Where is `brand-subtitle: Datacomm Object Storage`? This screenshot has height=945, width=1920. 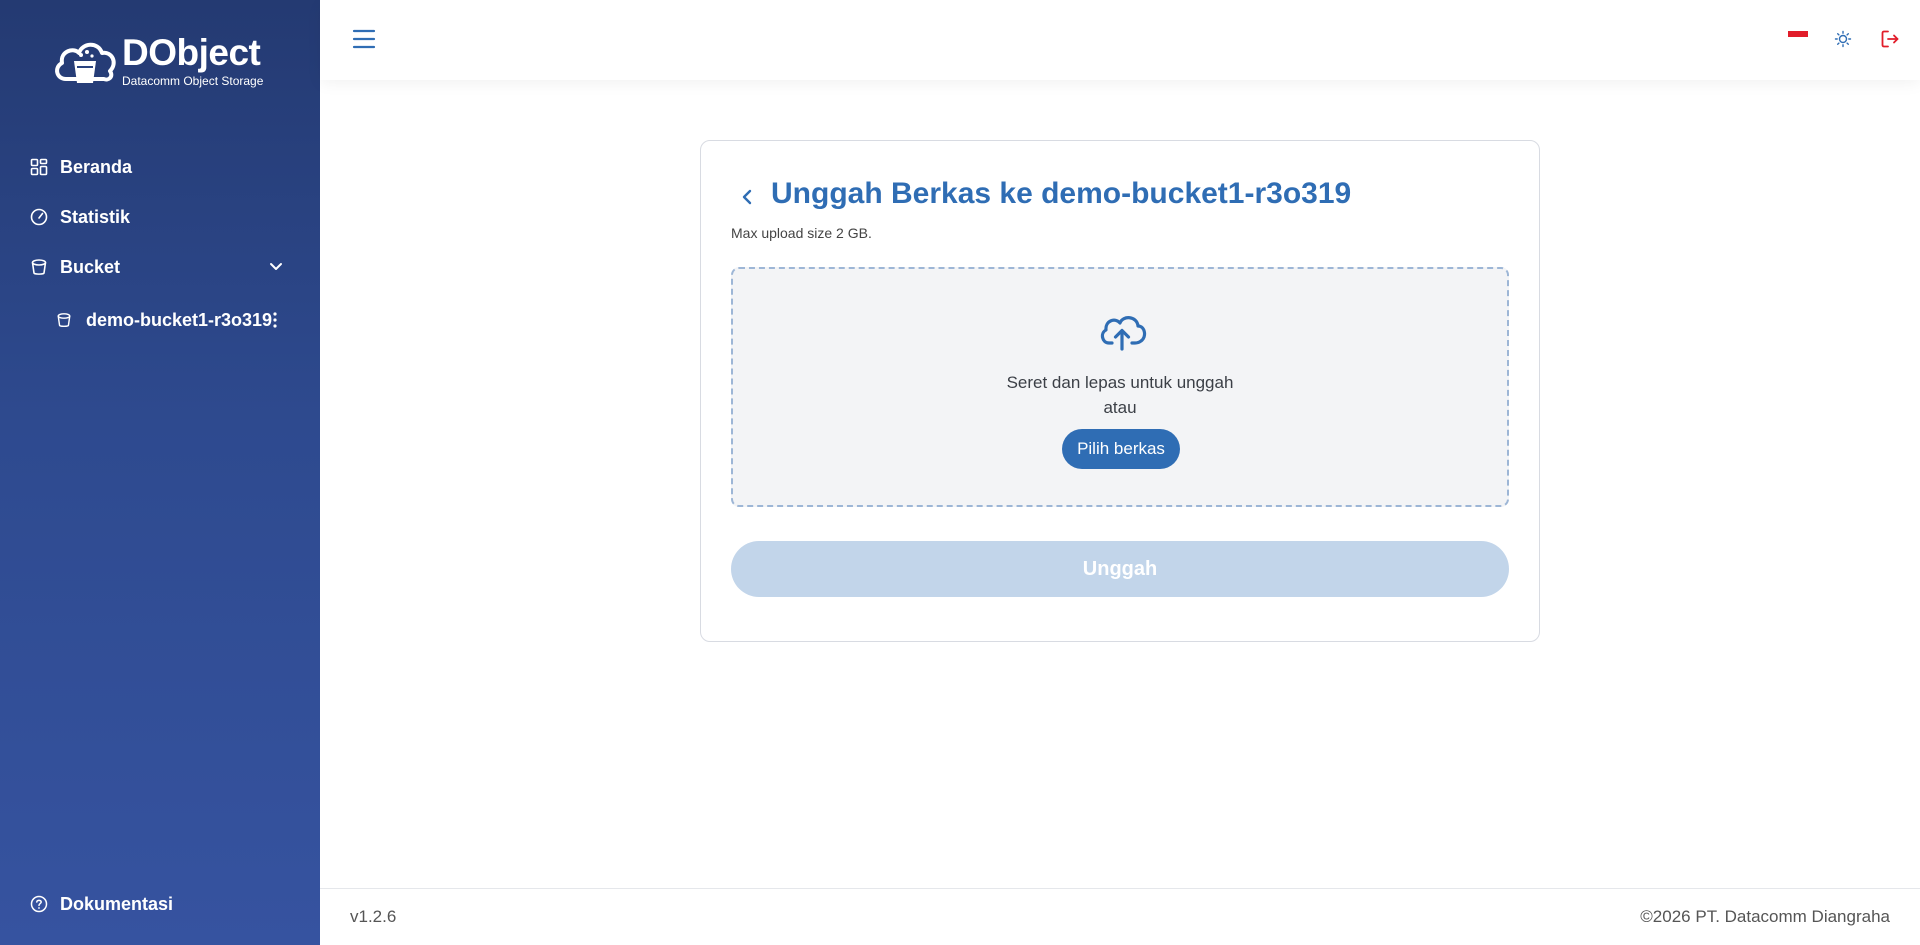
brand-subtitle: Datacomm Object Storage is located at coordinates (193, 81).